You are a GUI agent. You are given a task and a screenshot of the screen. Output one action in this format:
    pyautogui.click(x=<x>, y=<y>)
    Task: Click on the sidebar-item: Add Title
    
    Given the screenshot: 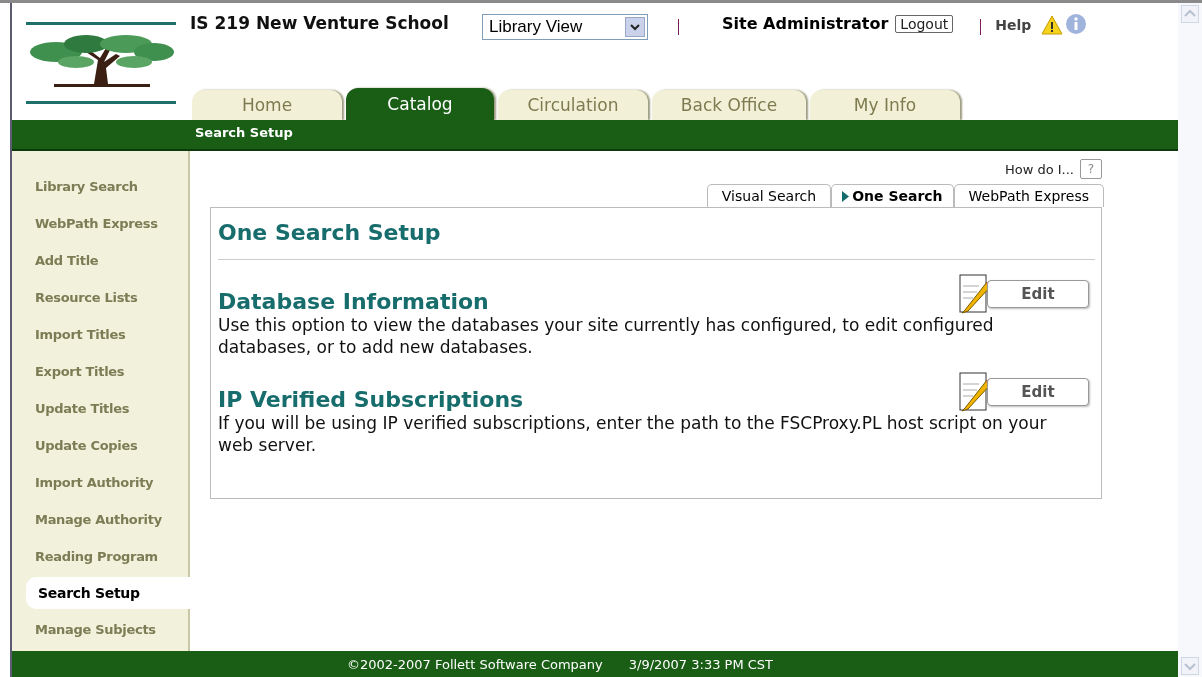 What is the action you would take?
    pyautogui.click(x=100, y=264)
    